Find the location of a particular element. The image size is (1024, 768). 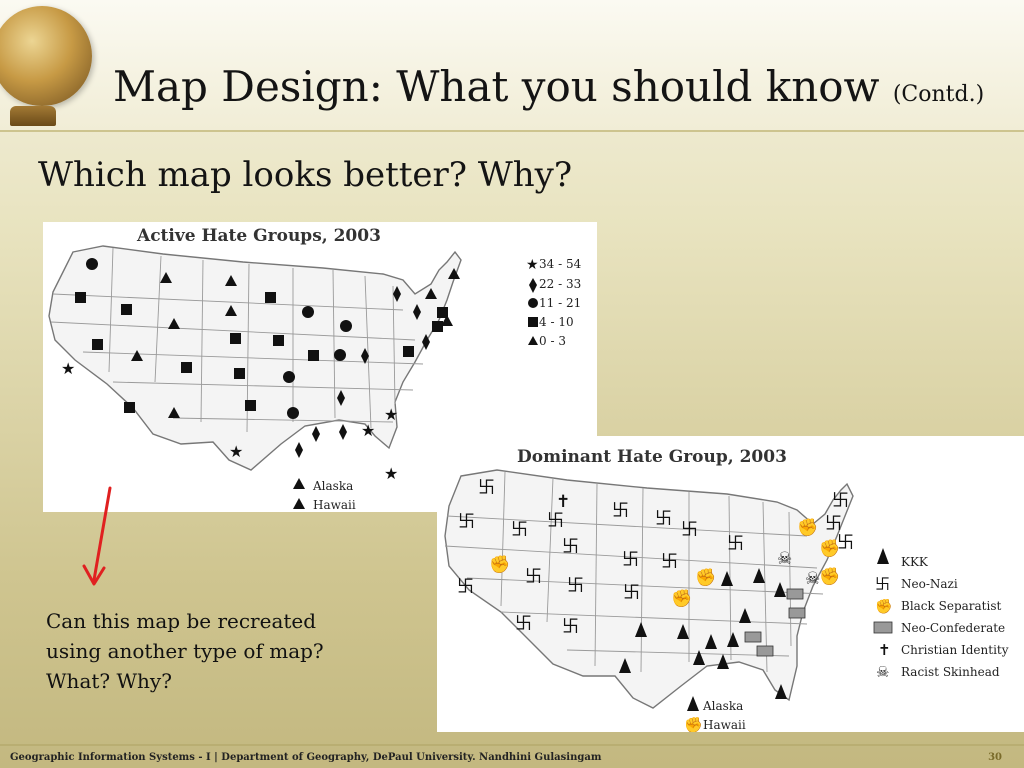

map1-legend: ★ 34 - 54 22 - 33 11 - 21 4 - 10 0 - 3 is located at coordinates (554, 302).